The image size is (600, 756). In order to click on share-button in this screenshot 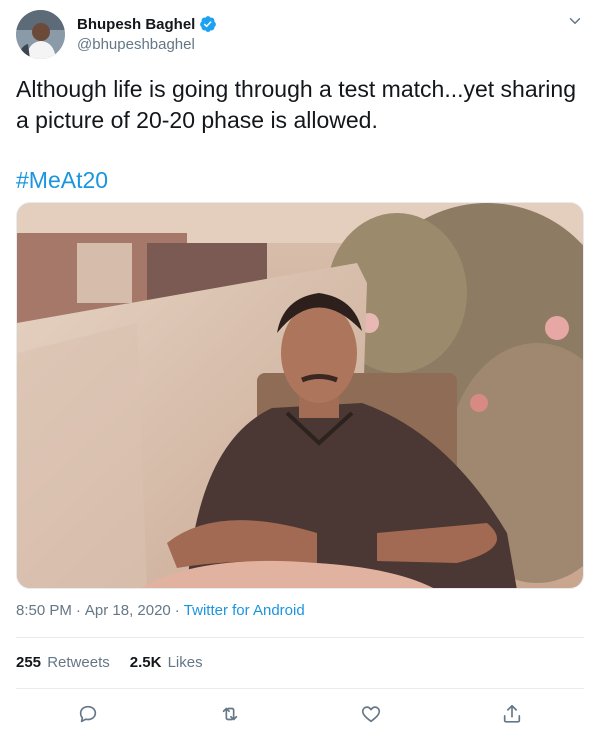, I will do `click(512, 714)`.